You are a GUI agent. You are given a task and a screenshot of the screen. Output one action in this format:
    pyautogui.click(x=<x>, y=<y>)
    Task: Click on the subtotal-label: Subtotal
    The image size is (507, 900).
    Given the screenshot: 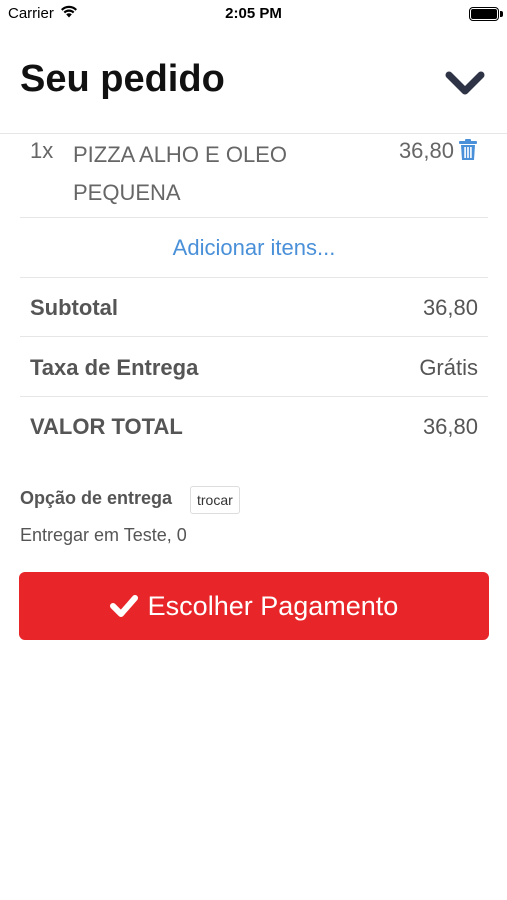 What is the action you would take?
    pyautogui.click(x=74, y=307)
    